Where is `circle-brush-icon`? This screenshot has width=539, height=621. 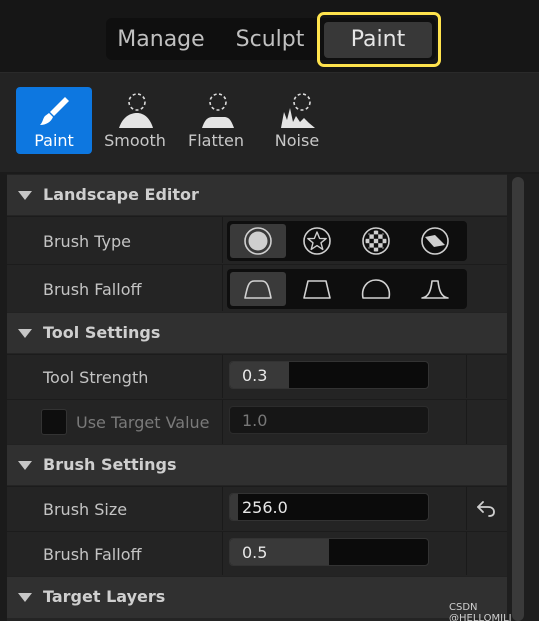 circle-brush-icon is located at coordinates (258, 241).